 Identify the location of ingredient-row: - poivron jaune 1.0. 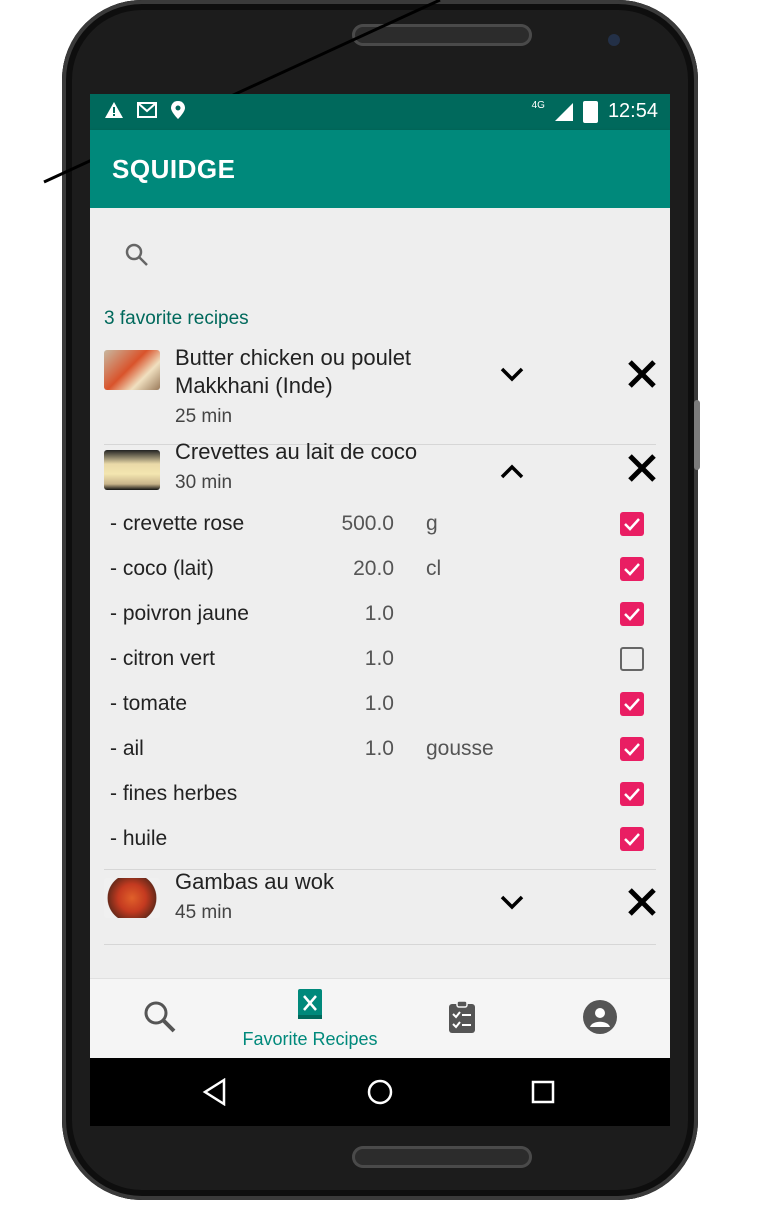
(380, 616).